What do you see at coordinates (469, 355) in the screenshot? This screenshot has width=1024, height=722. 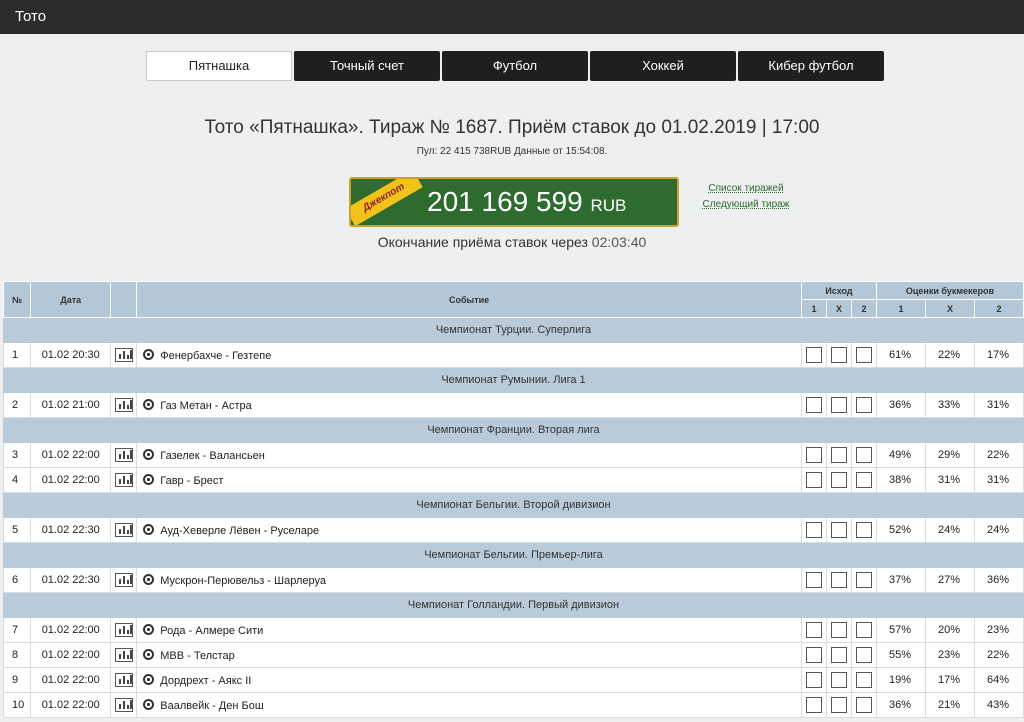 I see `event-cell: Фенербахче - Гезтепе` at bounding box center [469, 355].